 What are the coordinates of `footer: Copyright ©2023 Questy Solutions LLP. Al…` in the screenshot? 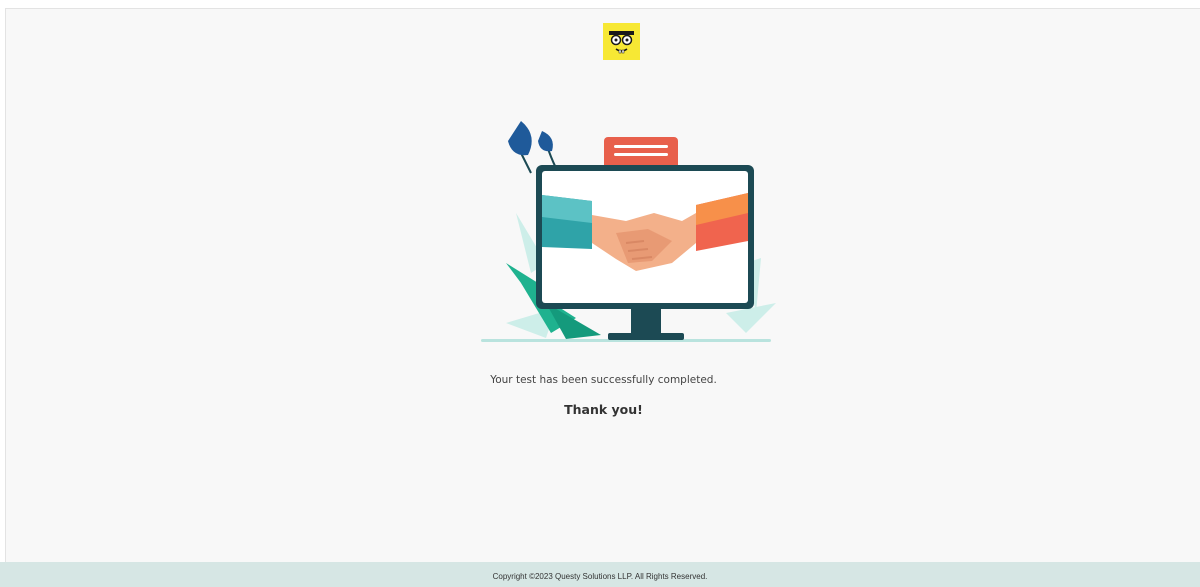 It's located at (600, 574).